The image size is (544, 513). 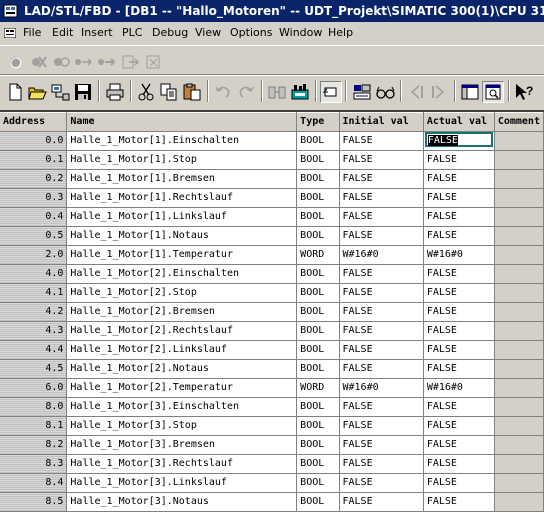 I want to click on exit-block-button, so click(x=130, y=62).